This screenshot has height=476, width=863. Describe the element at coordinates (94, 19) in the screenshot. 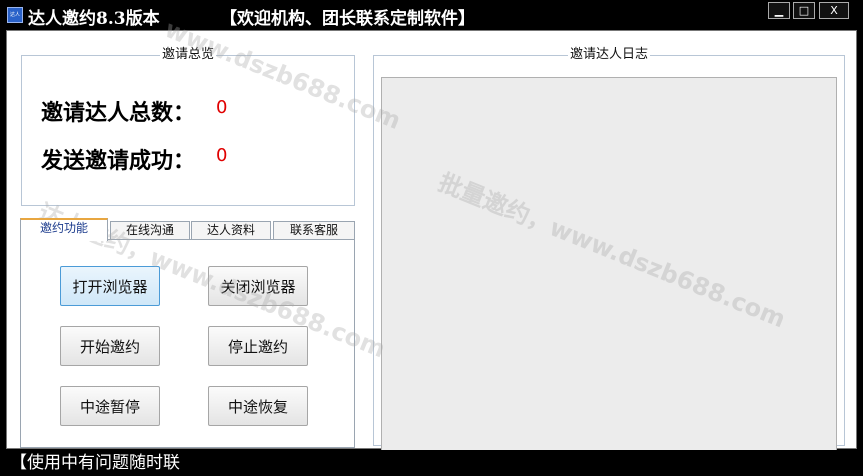

I see `window-title: 达人邀约8.3版本` at that location.